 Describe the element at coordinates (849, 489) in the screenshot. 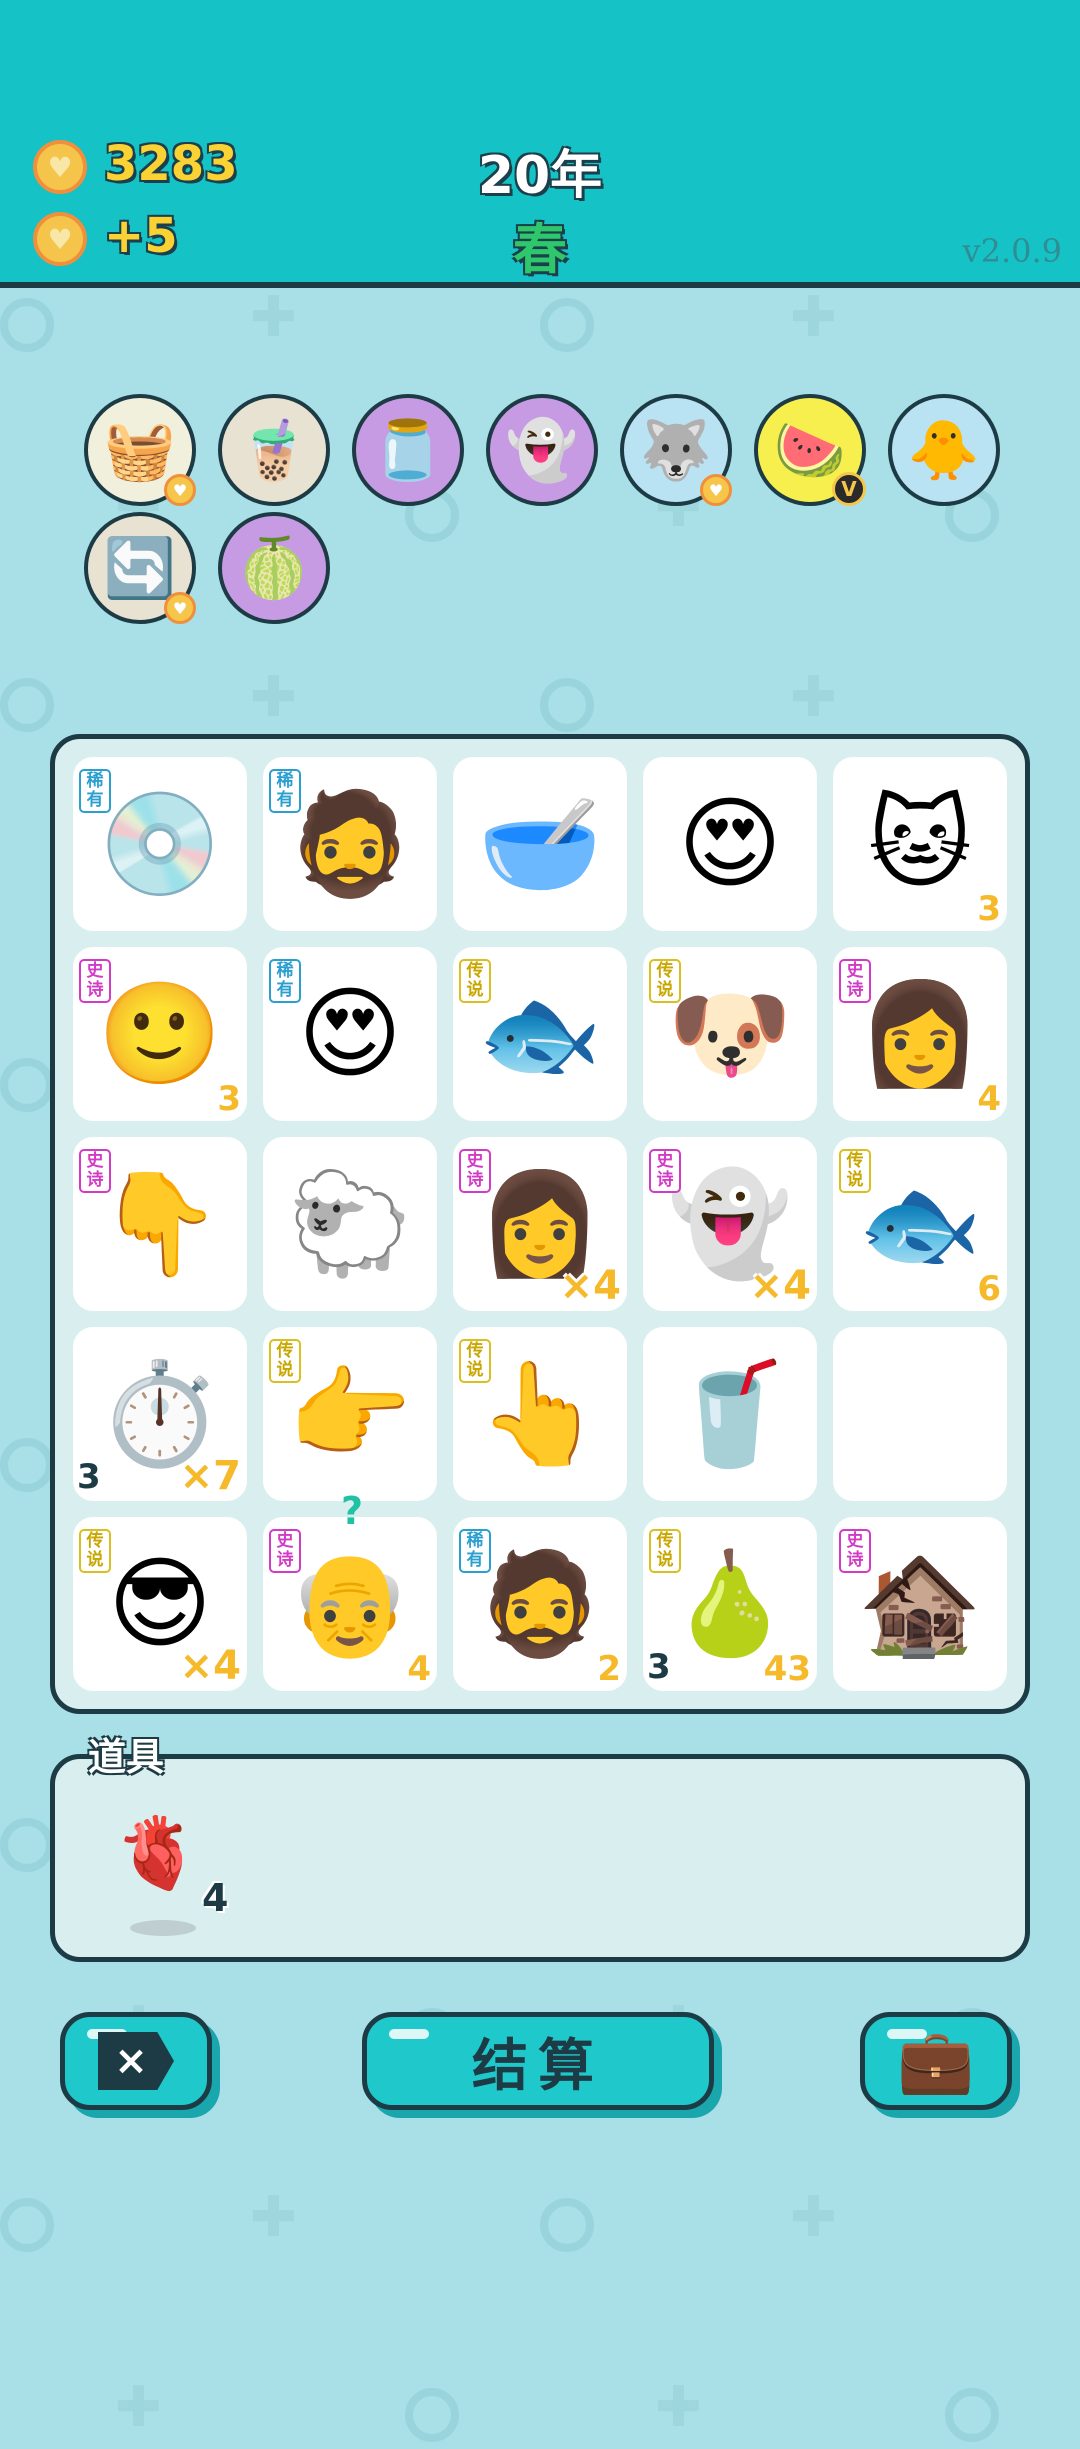

I see `v-badge-icon: V` at that location.